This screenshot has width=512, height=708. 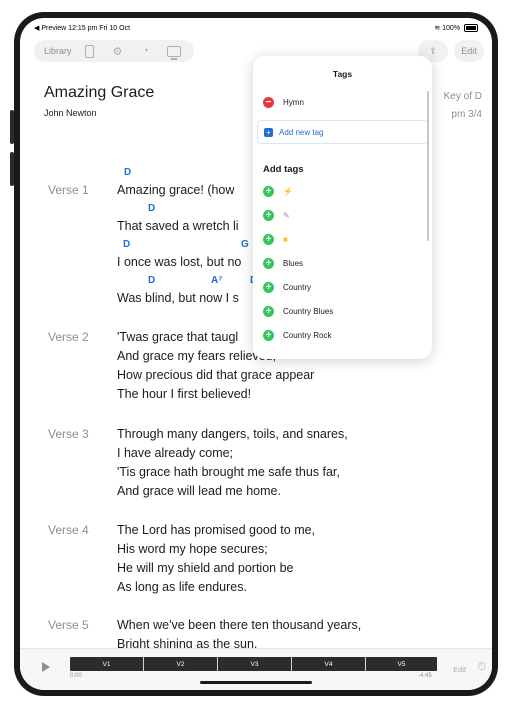 I want to click on lyric-line: The Lord has promised good to me,, so click(x=216, y=530).